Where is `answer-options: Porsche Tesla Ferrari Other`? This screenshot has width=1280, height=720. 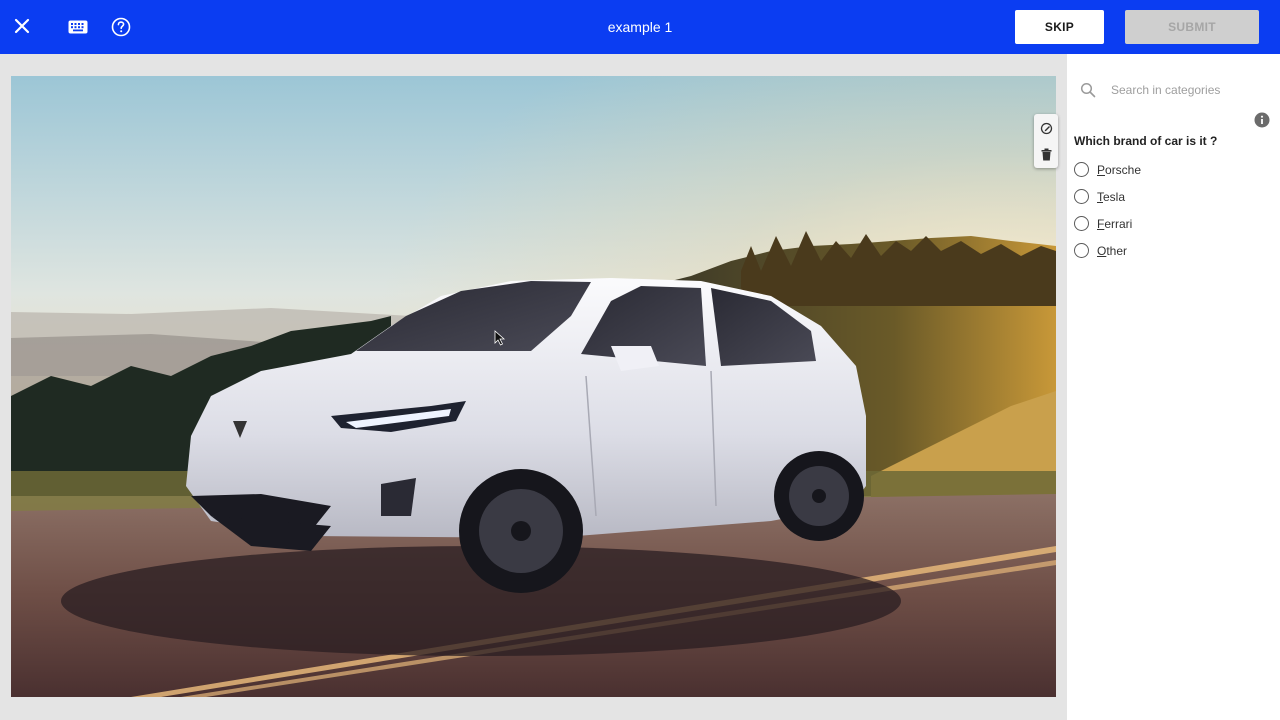
answer-options: Porsche Tesla Ferrari Other is located at coordinates (1174, 210).